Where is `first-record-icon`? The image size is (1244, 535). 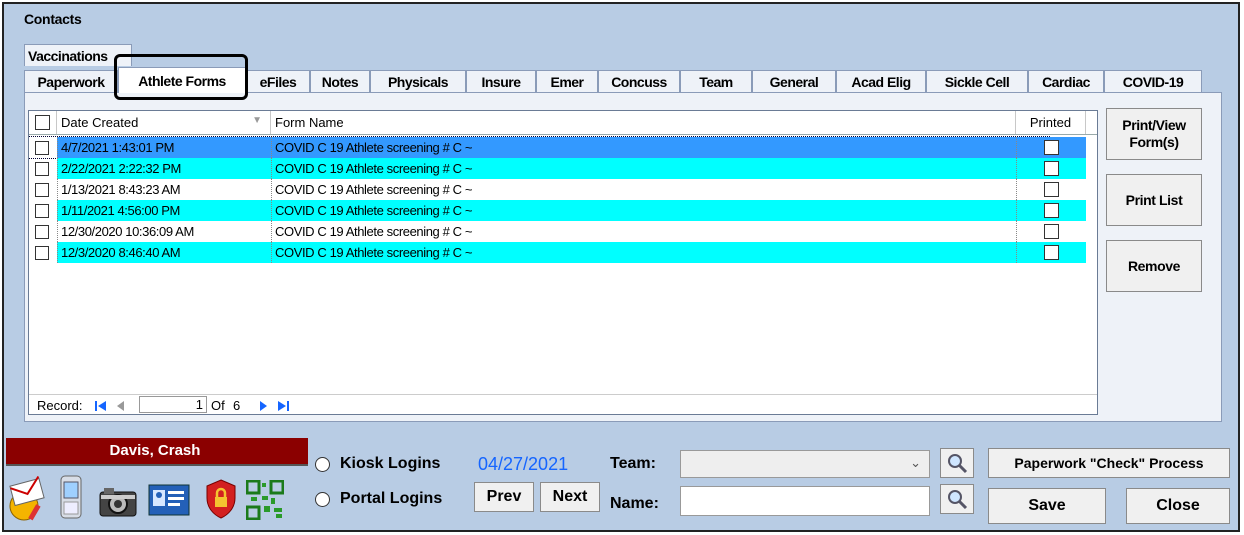
first-record-icon is located at coordinates (101, 406).